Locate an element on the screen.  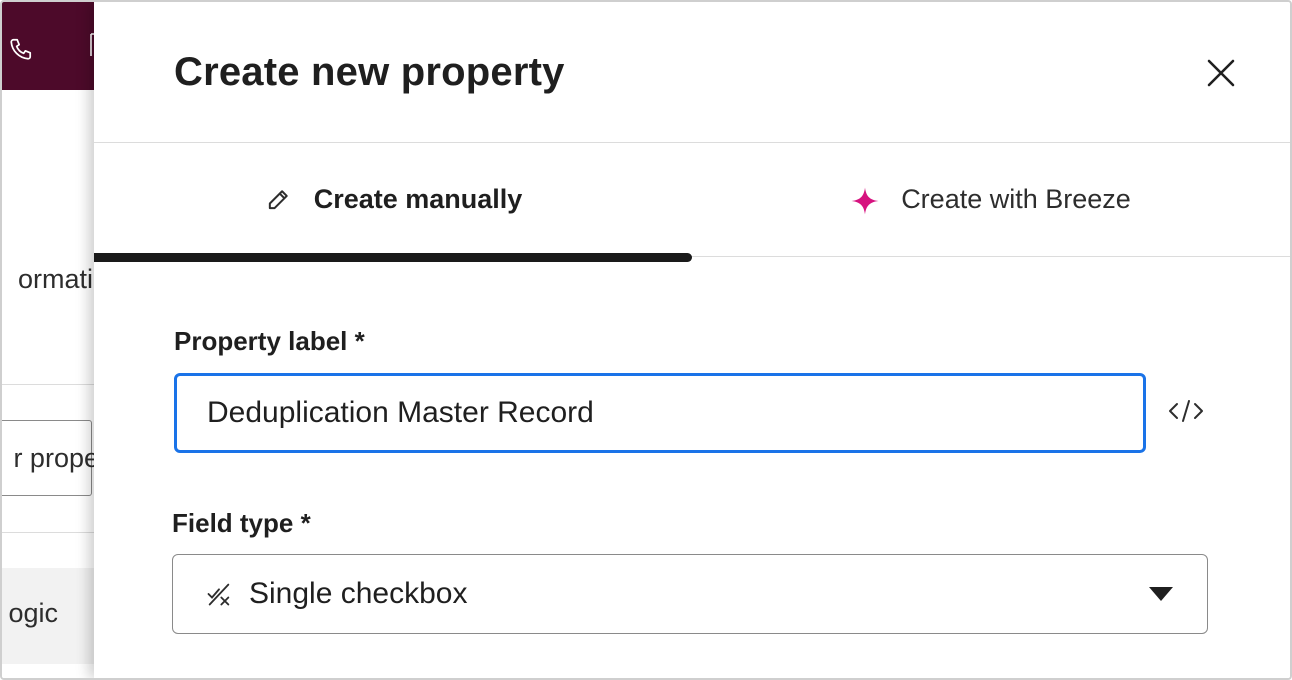
field-type-select: Single checkbox is located at coordinates (690, 594).